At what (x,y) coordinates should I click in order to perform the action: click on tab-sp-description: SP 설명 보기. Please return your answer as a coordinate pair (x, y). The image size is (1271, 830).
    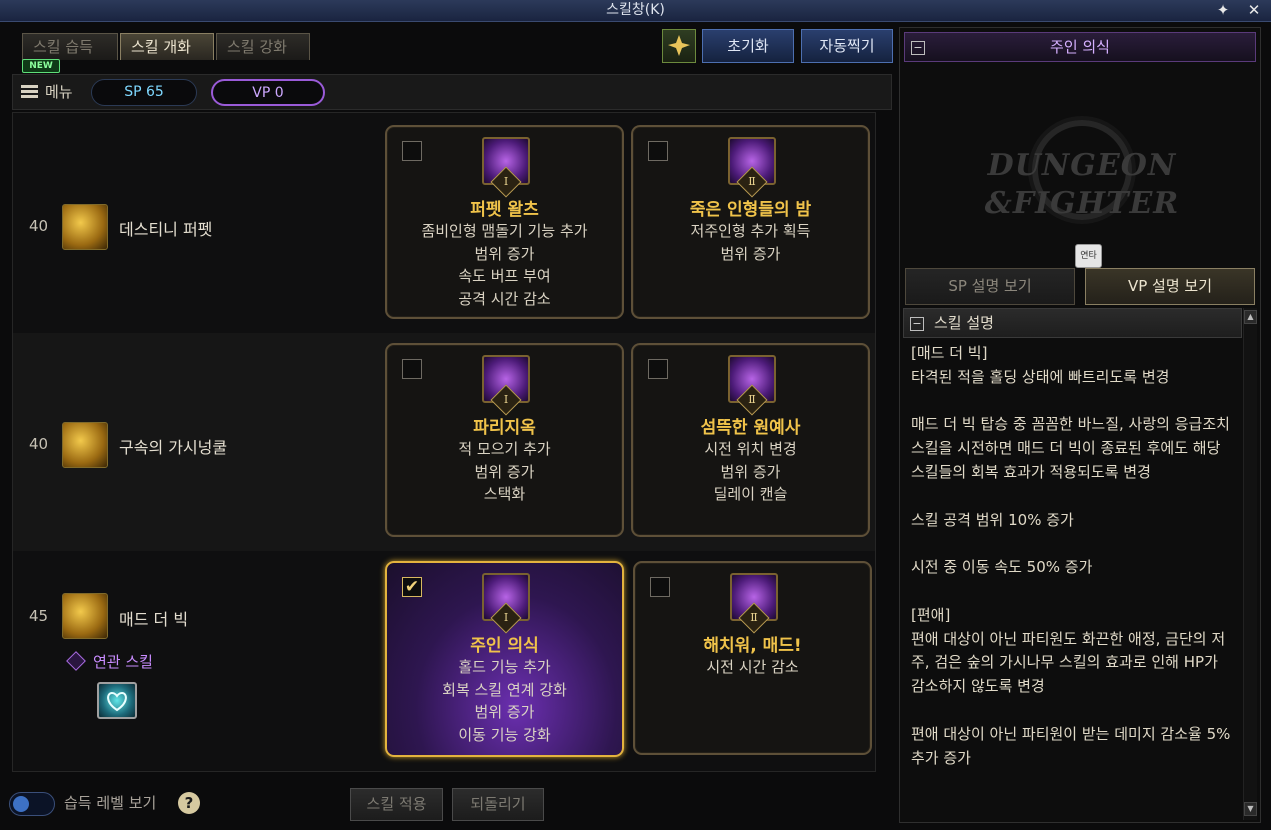
    Looking at the image, I should click on (990, 286).